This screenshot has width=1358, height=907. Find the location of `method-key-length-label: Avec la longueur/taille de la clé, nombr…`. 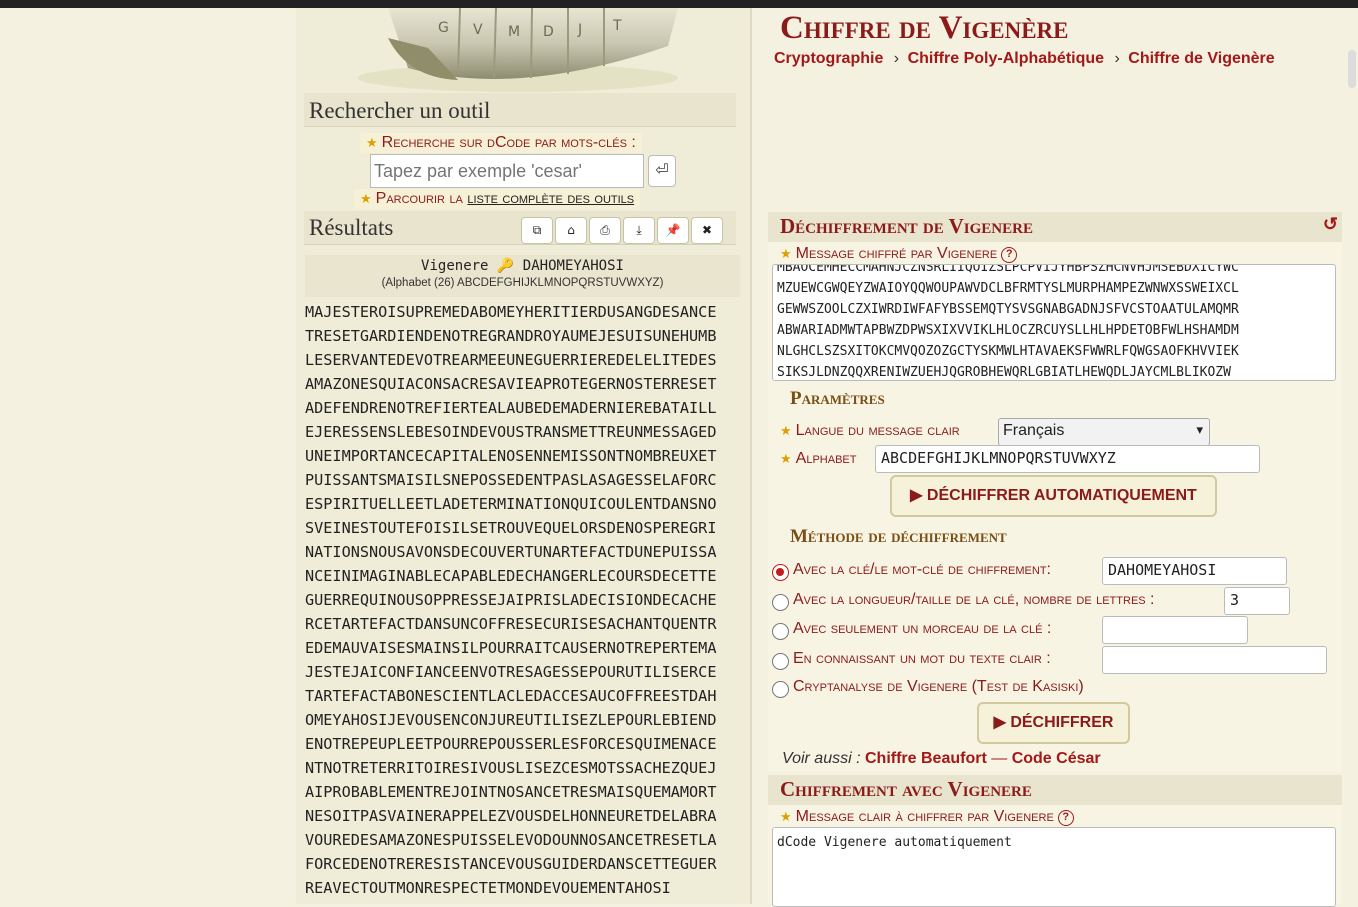

method-key-length-label: Avec la longueur/taille de la clé, nombr… is located at coordinates (974, 600).